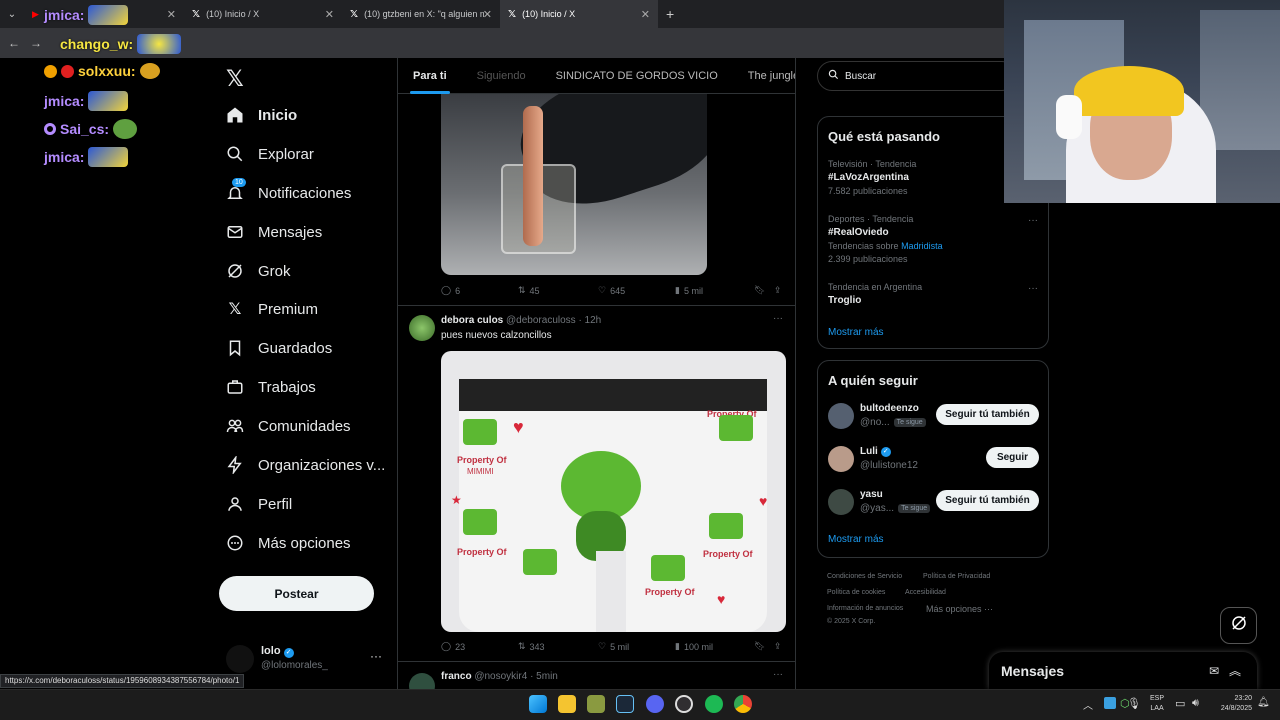  What do you see at coordinates (625, 704) in the screenshot?
I see `steam-icon` at bounding box center [625, 704].